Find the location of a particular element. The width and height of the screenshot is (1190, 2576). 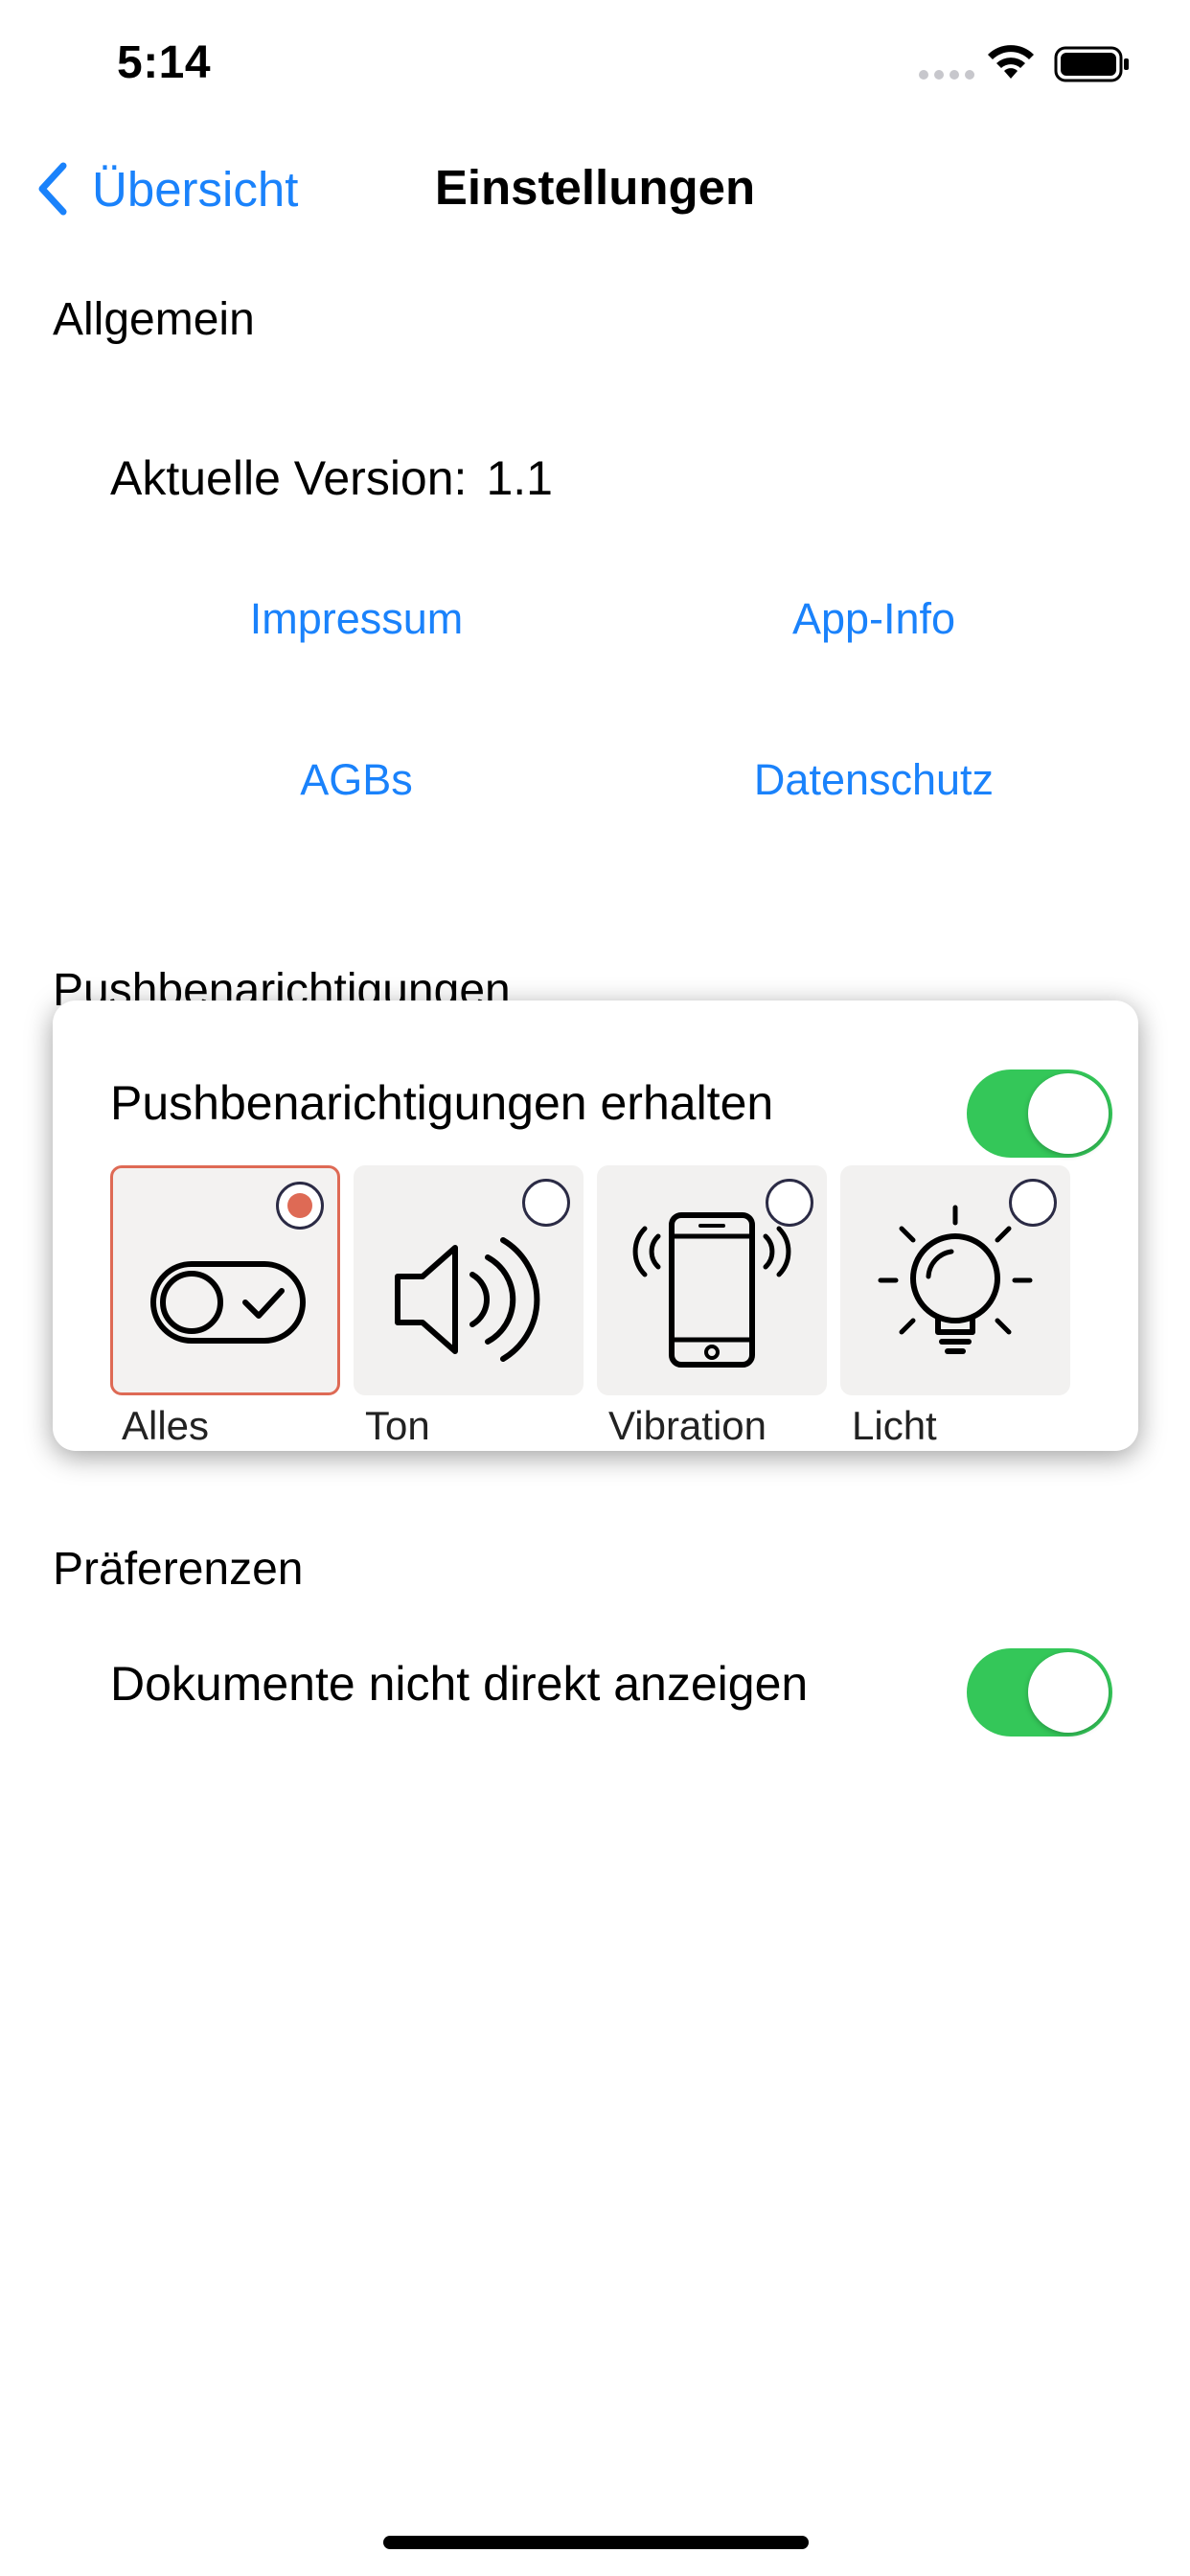

version-value: 1.1 is located at coordinates (519, 478).